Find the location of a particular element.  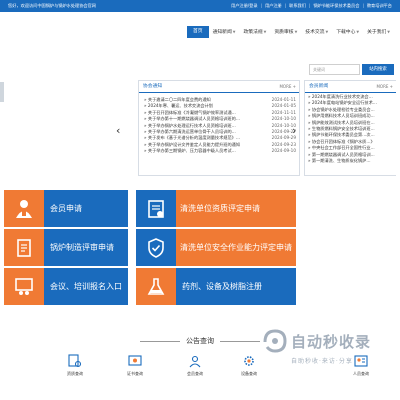

query-item-member: 会员查询 is located at coordinates (195, 365).